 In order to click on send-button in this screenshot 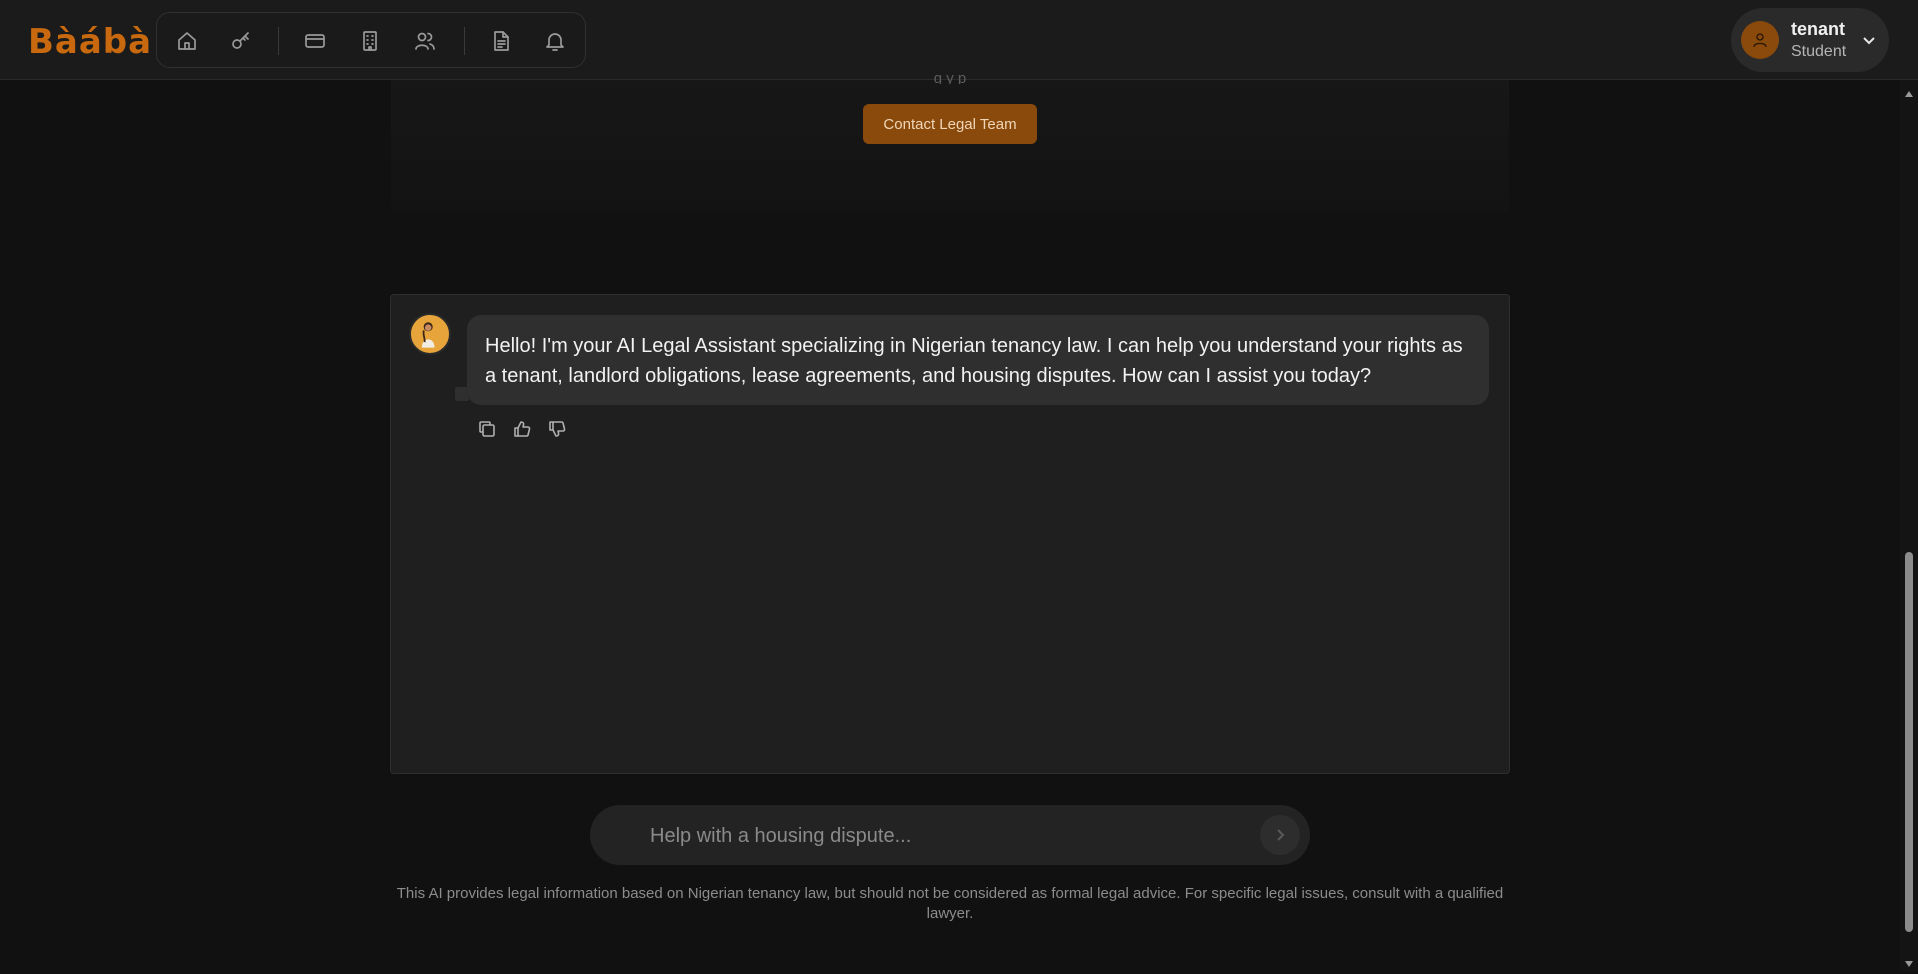, I will do `click(1280, 835)`.